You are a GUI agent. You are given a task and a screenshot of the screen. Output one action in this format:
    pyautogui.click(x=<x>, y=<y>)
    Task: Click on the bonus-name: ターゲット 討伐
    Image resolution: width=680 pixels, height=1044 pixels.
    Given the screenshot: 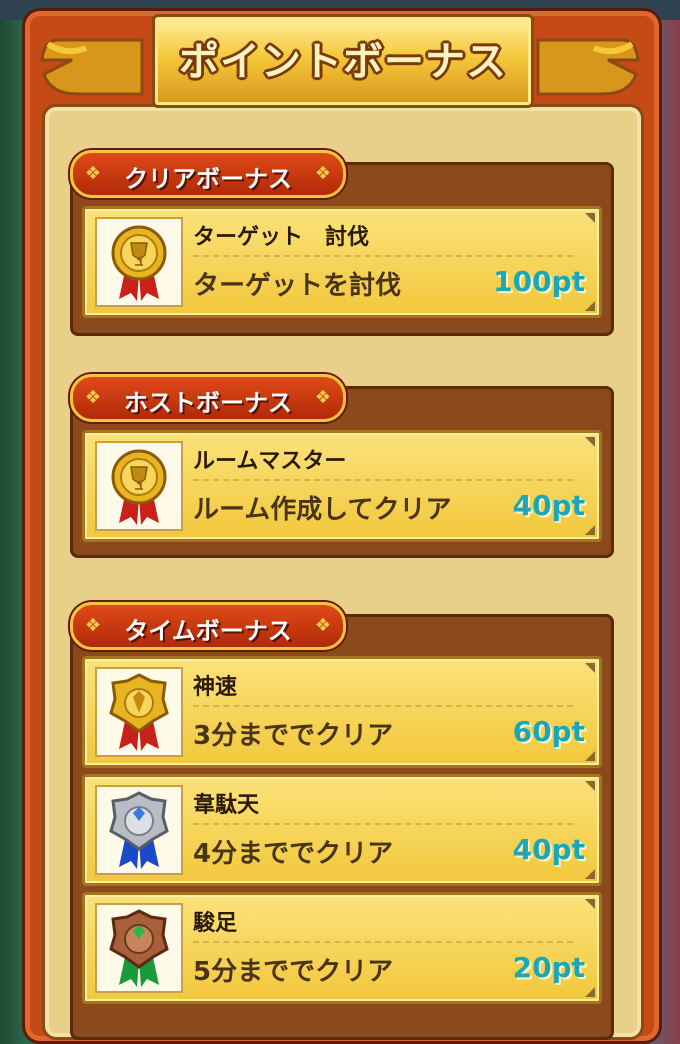 What is the action you would take?
    pyautogui.click(x=281, y=237)
    